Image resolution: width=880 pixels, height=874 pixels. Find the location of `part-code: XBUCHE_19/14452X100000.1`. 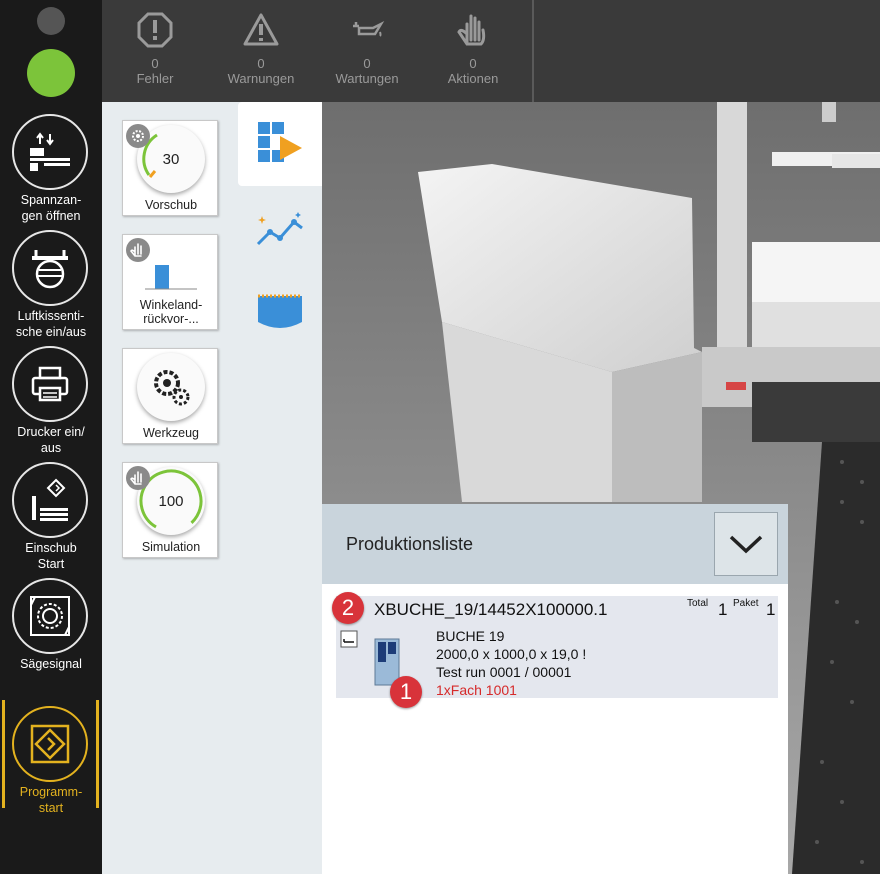

part-code: XBUCHE_19/14452X100000.1 is located at coordinates (491, 609).